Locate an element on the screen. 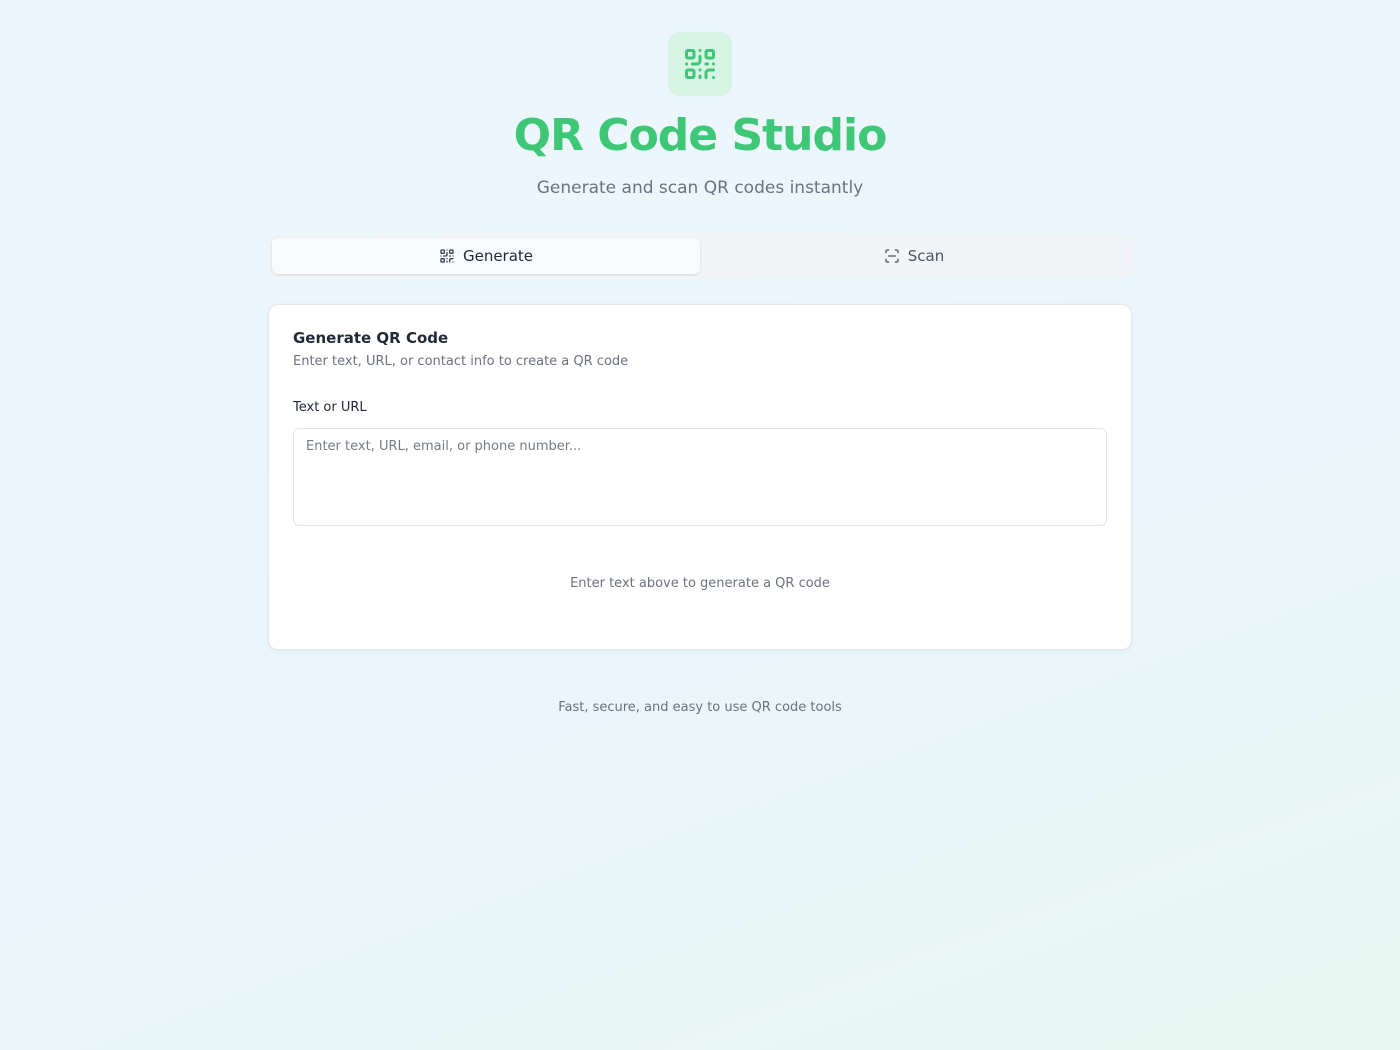  tab-generate: Generate is located at coordinates (486, 256).